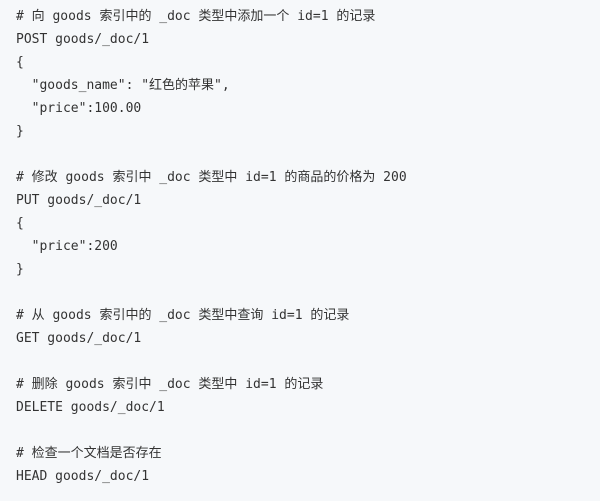 The width and height of the screenshot is (600, 501). Describe the element at coordinates (79, 108) in the screenshot. I see `code-line-price: "price":100.00` at that location.